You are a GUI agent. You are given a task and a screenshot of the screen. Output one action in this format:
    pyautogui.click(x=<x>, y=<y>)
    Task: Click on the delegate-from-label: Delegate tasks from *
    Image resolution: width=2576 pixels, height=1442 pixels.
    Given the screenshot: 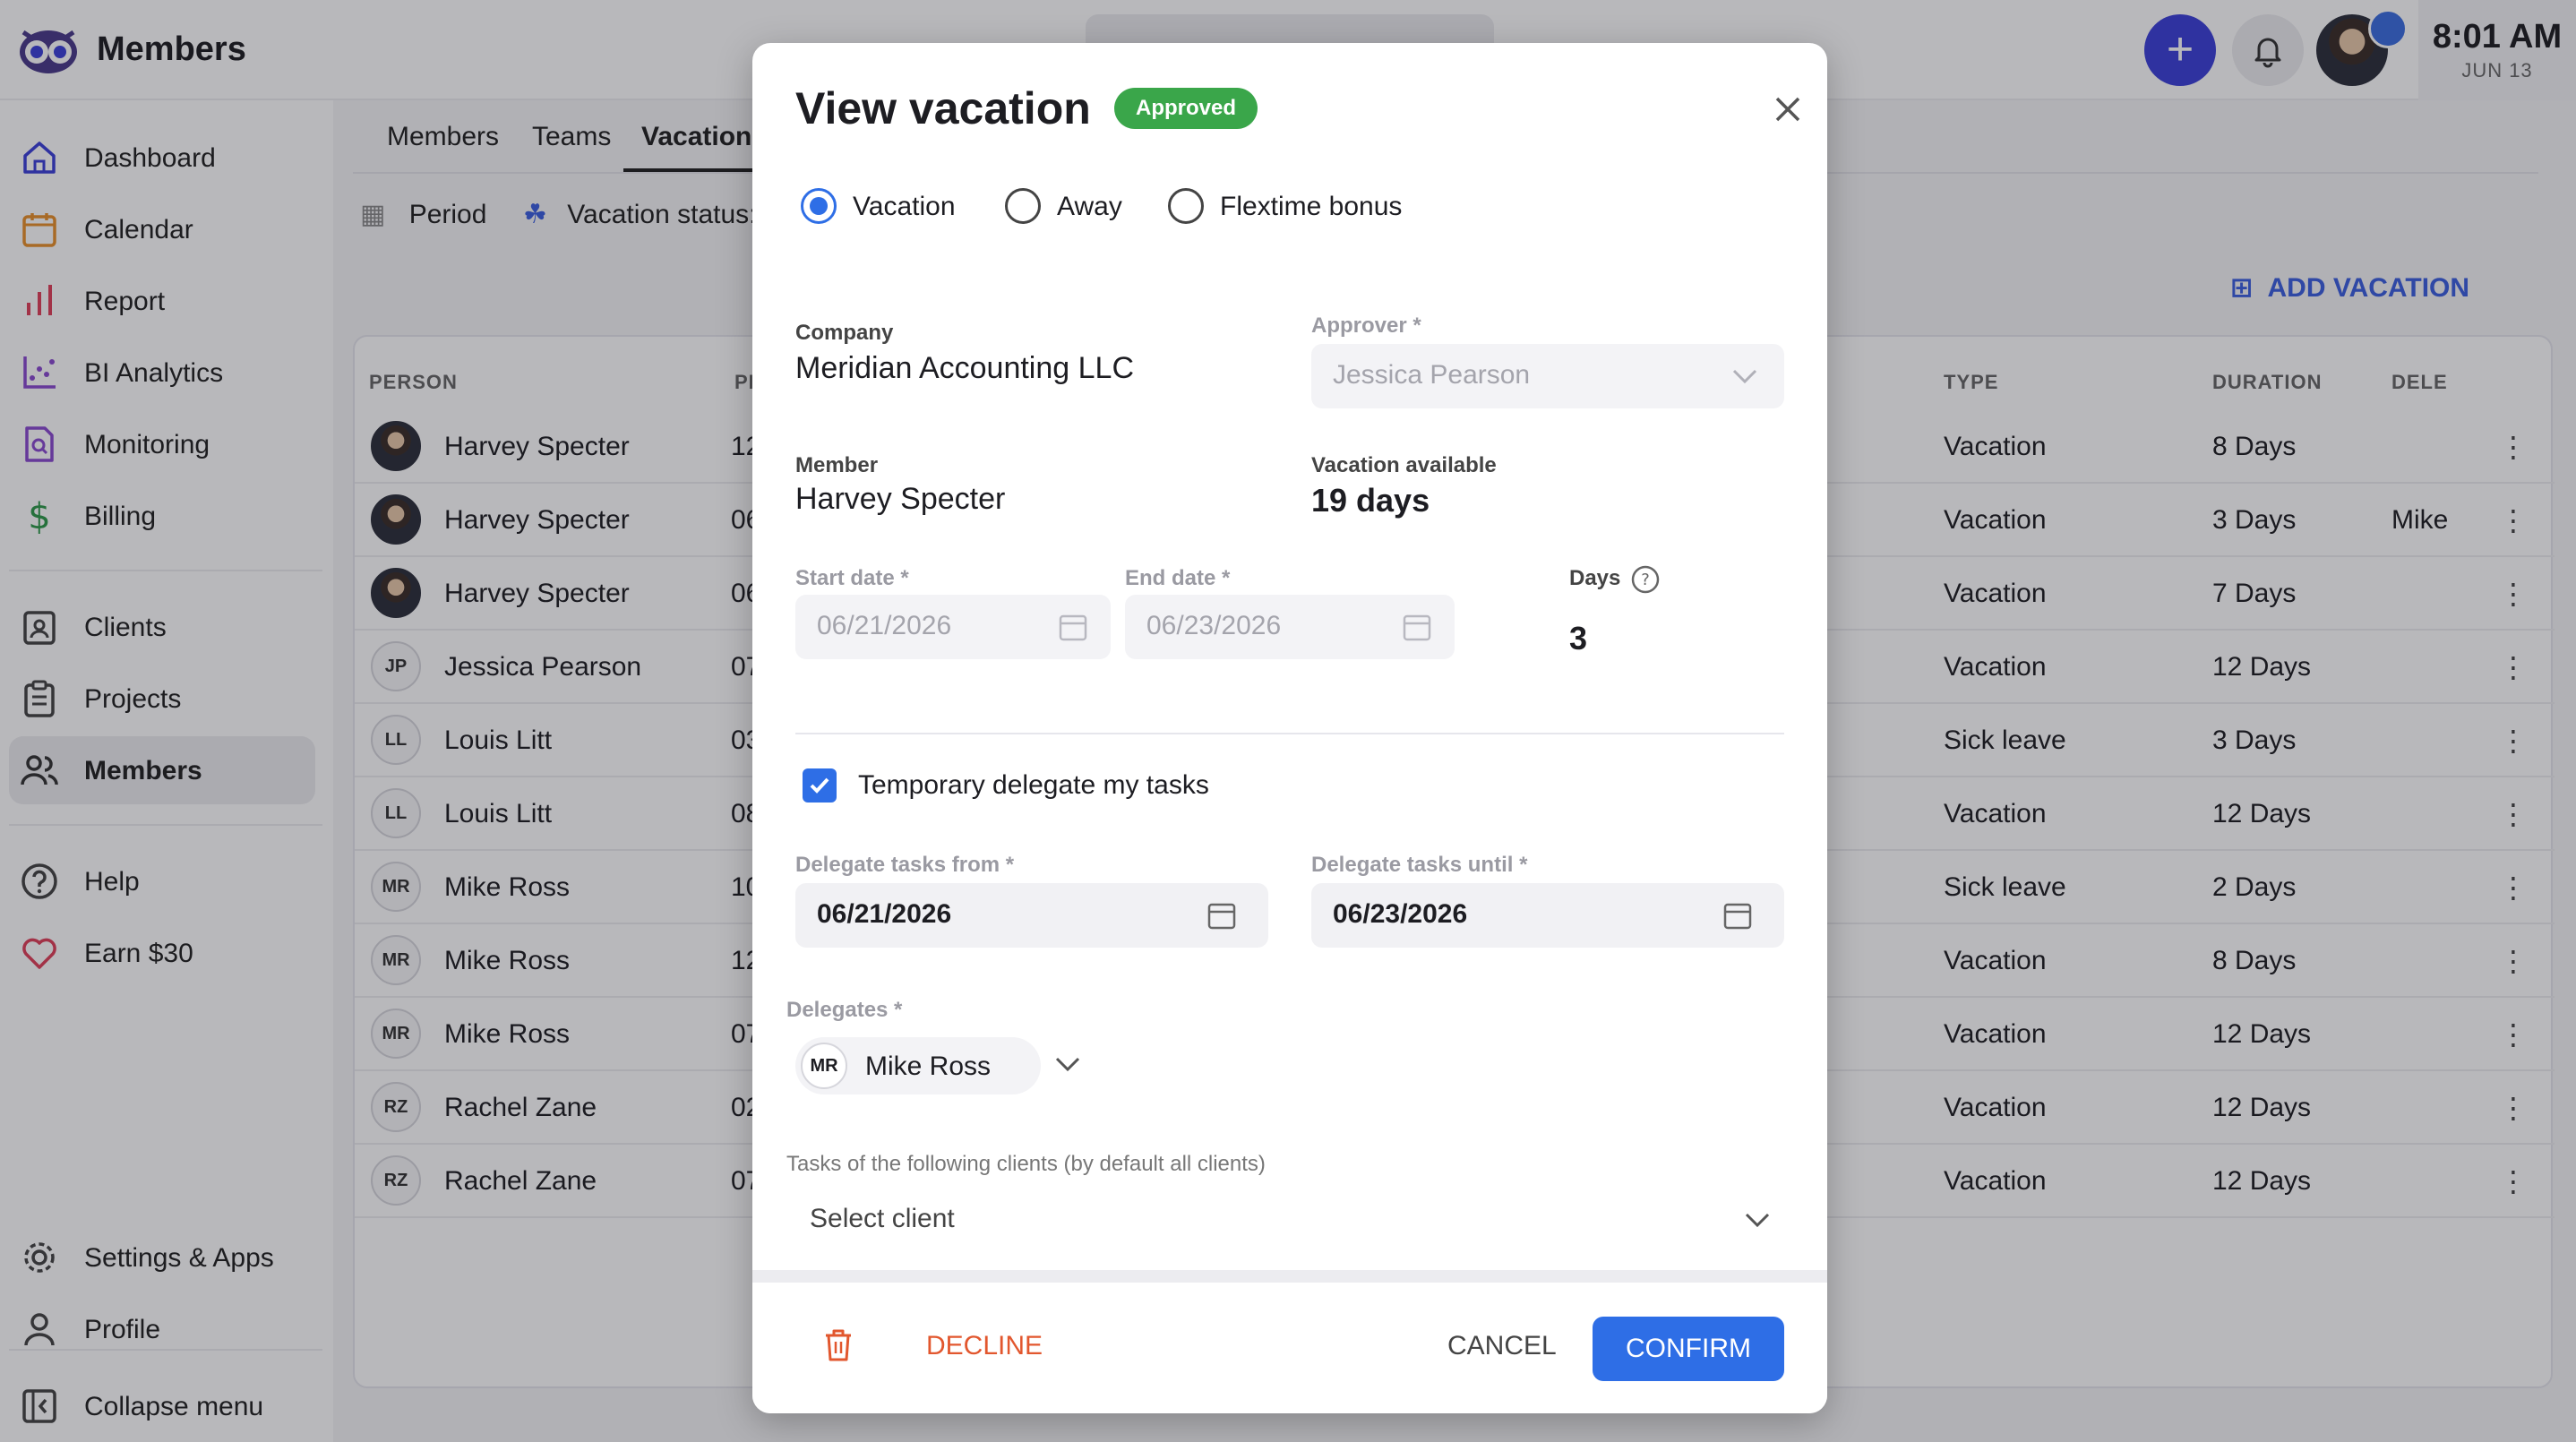 What is the action you would take?
    pyautogui.click(x=905, y=865)
    